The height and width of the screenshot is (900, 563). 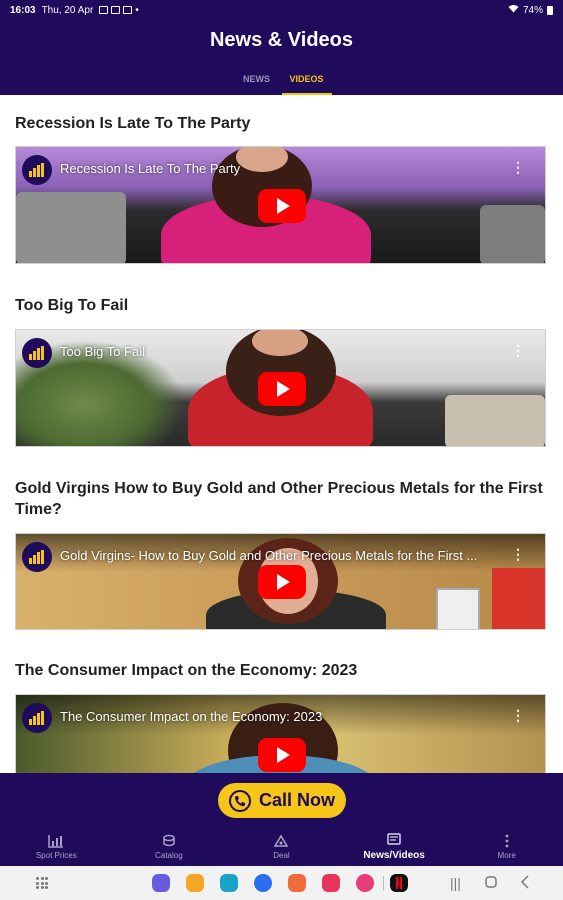 I want to click on news-icon, so click(x=394, y=840).